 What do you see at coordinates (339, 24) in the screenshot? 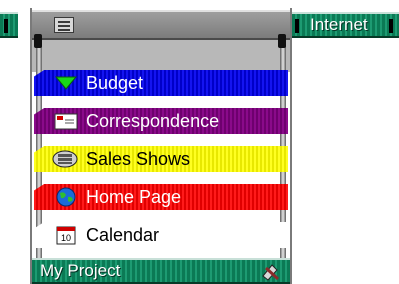
I see `internet-label: Internet` at bounding box center [339, 24].